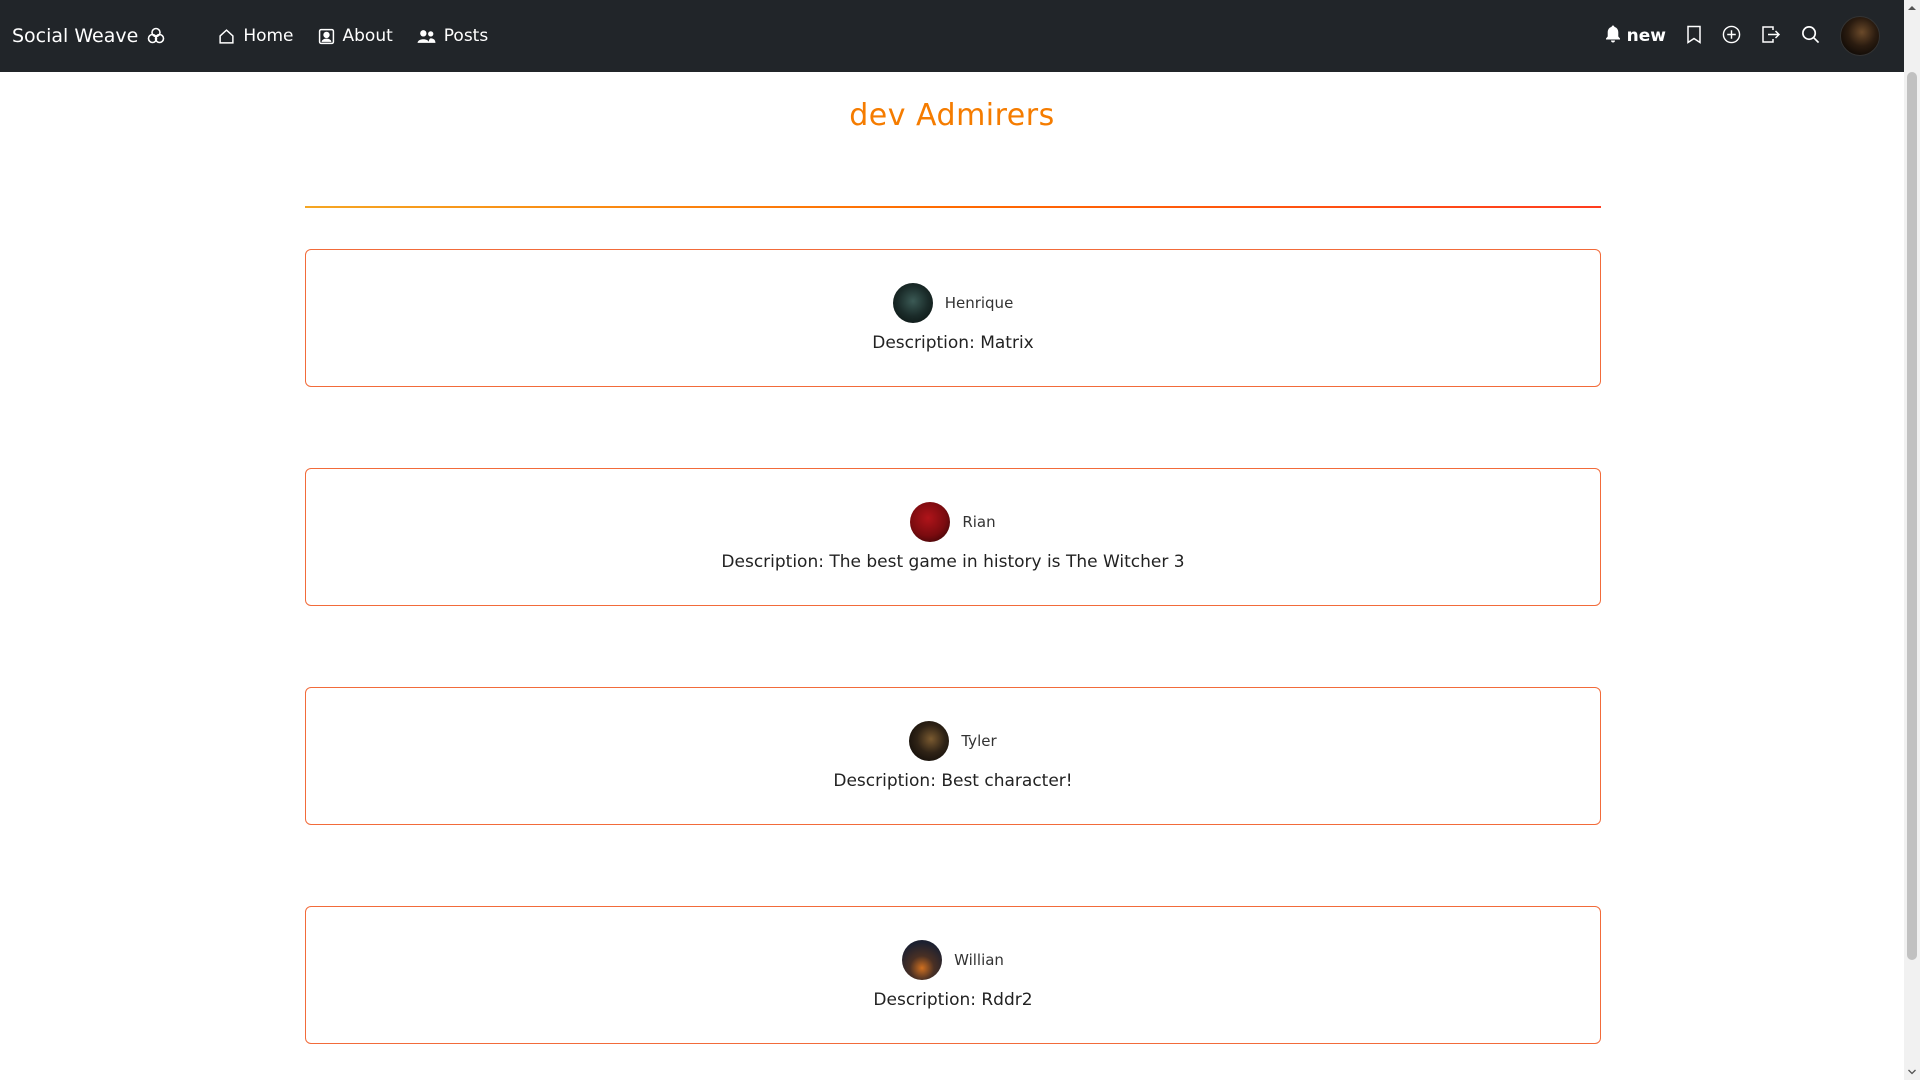  I want to click on bookmark-icon, so click(1694, 36).